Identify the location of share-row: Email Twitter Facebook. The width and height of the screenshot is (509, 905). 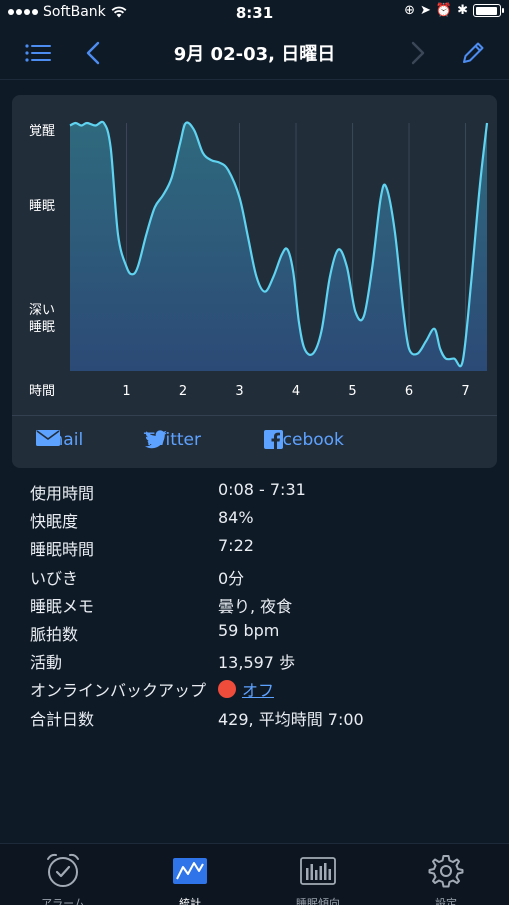
(254, 441).